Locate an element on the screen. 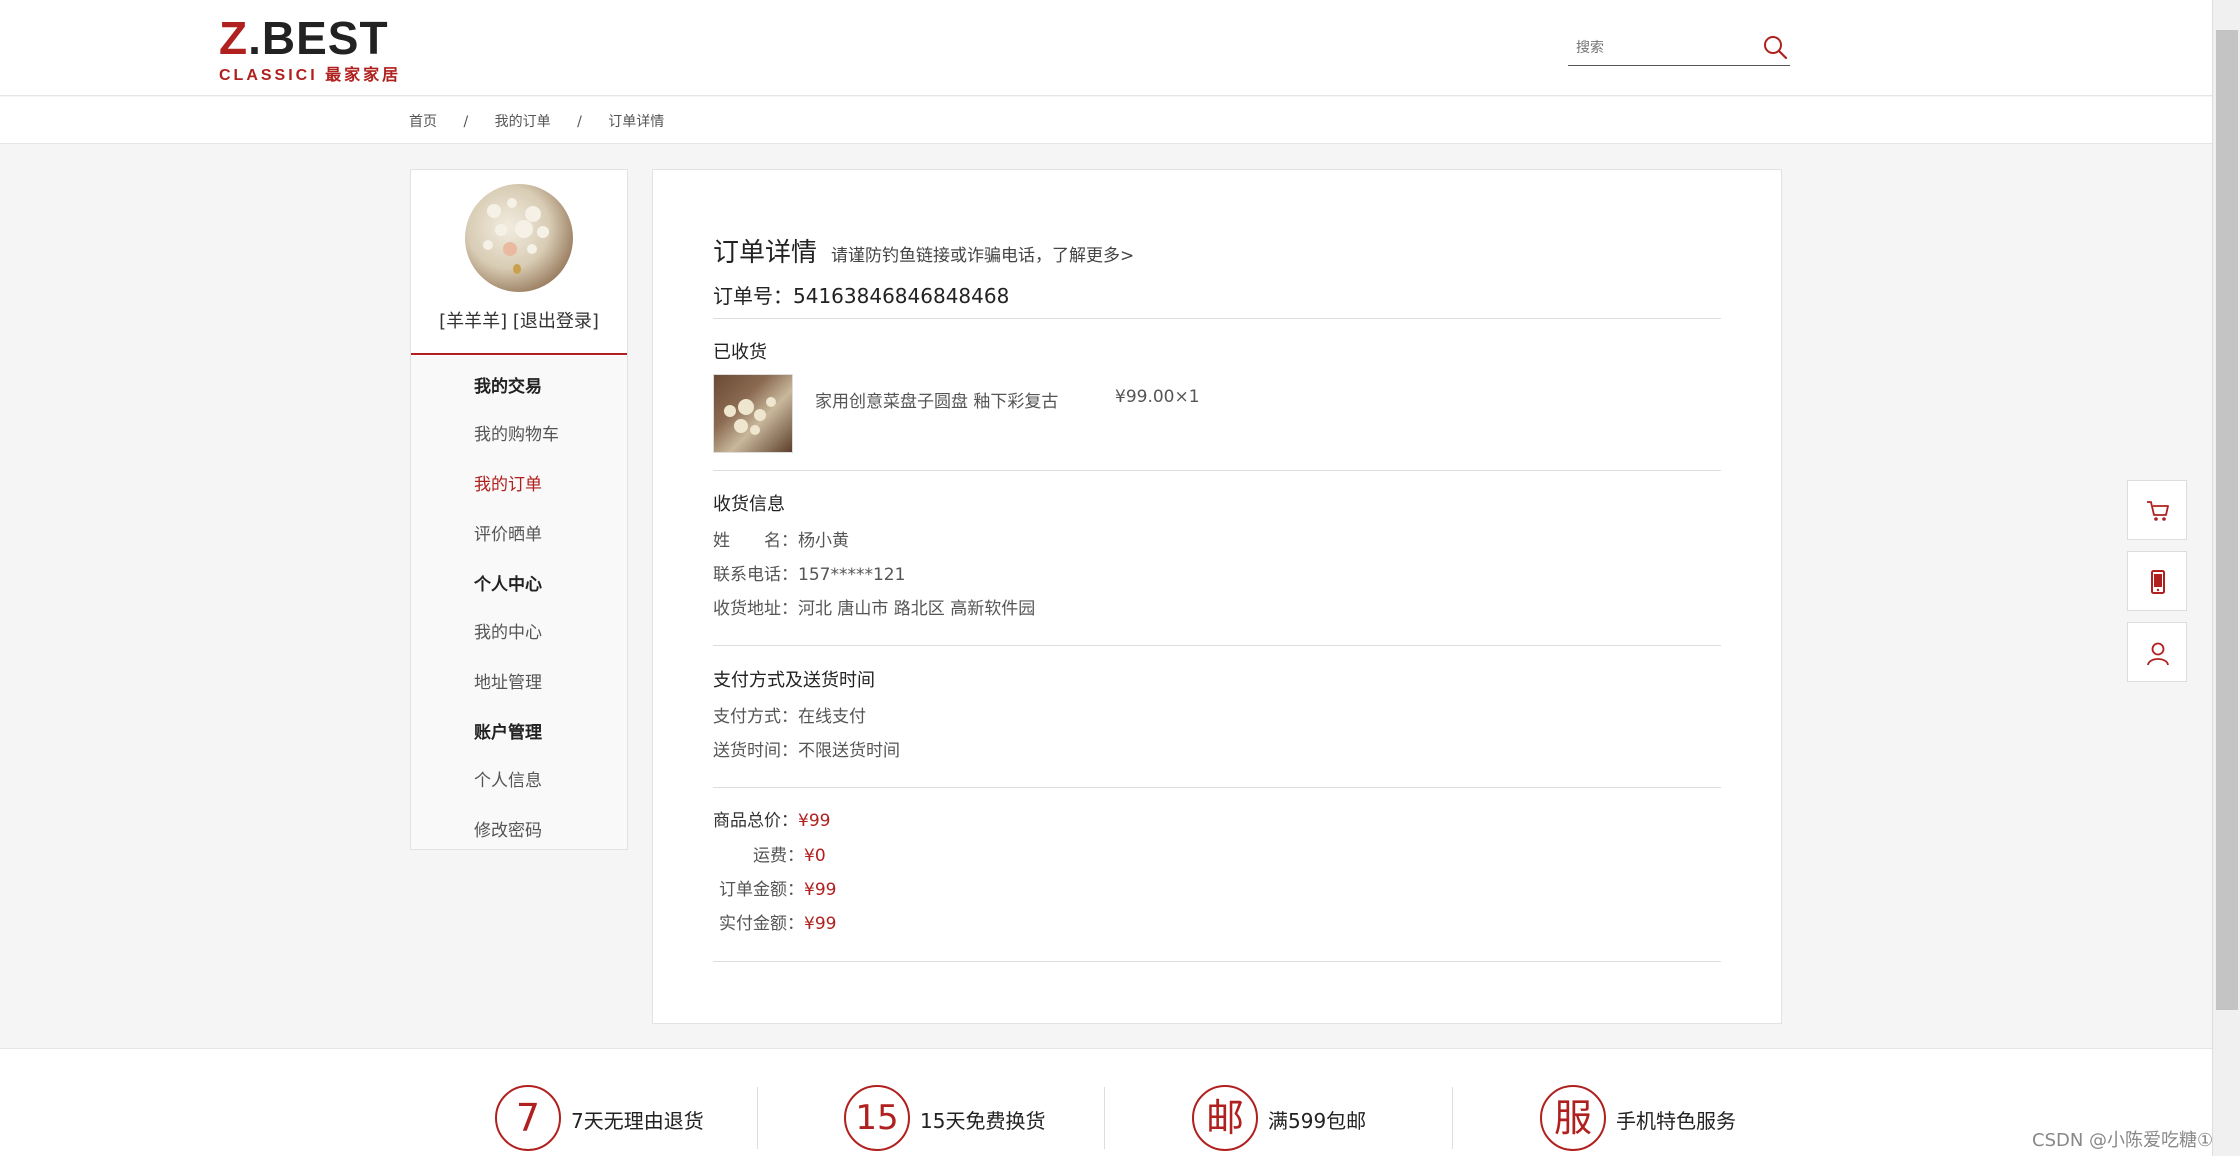 This screenshot has height=1156, width=2240. return-icon: 7 is located at coordinates (528, 1118).